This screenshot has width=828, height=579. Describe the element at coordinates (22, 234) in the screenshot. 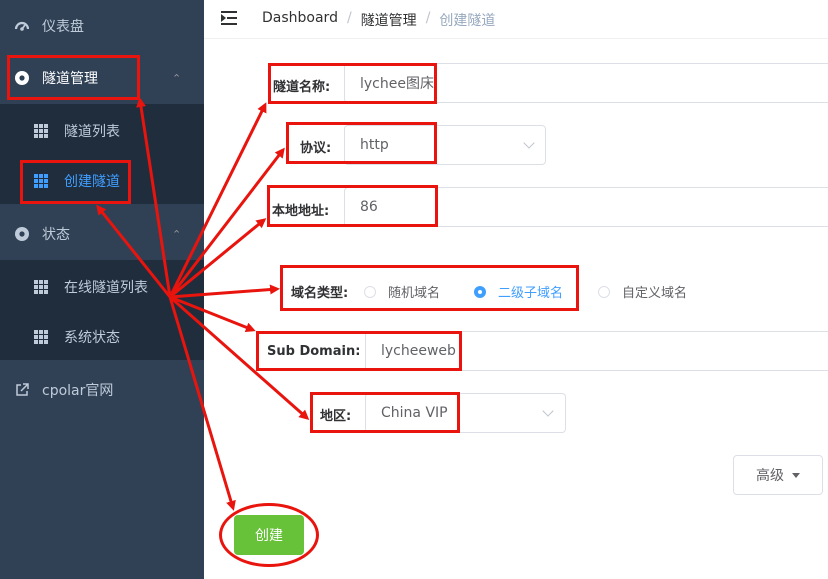

I see `status-icon` at that location.